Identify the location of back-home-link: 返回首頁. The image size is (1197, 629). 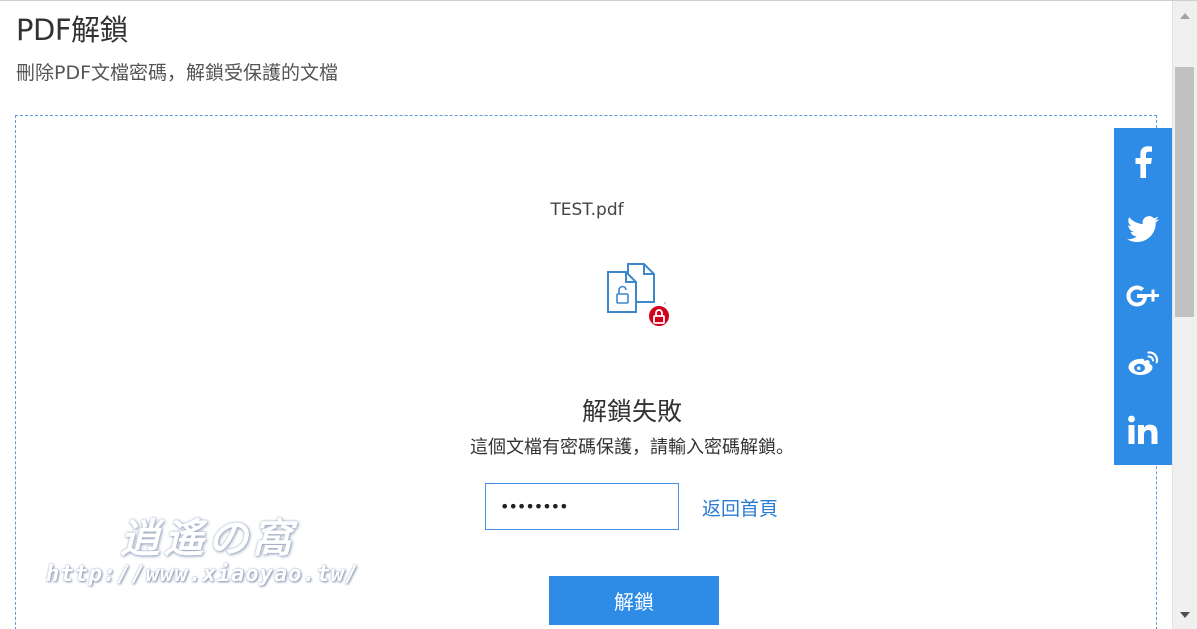
(740, 507).